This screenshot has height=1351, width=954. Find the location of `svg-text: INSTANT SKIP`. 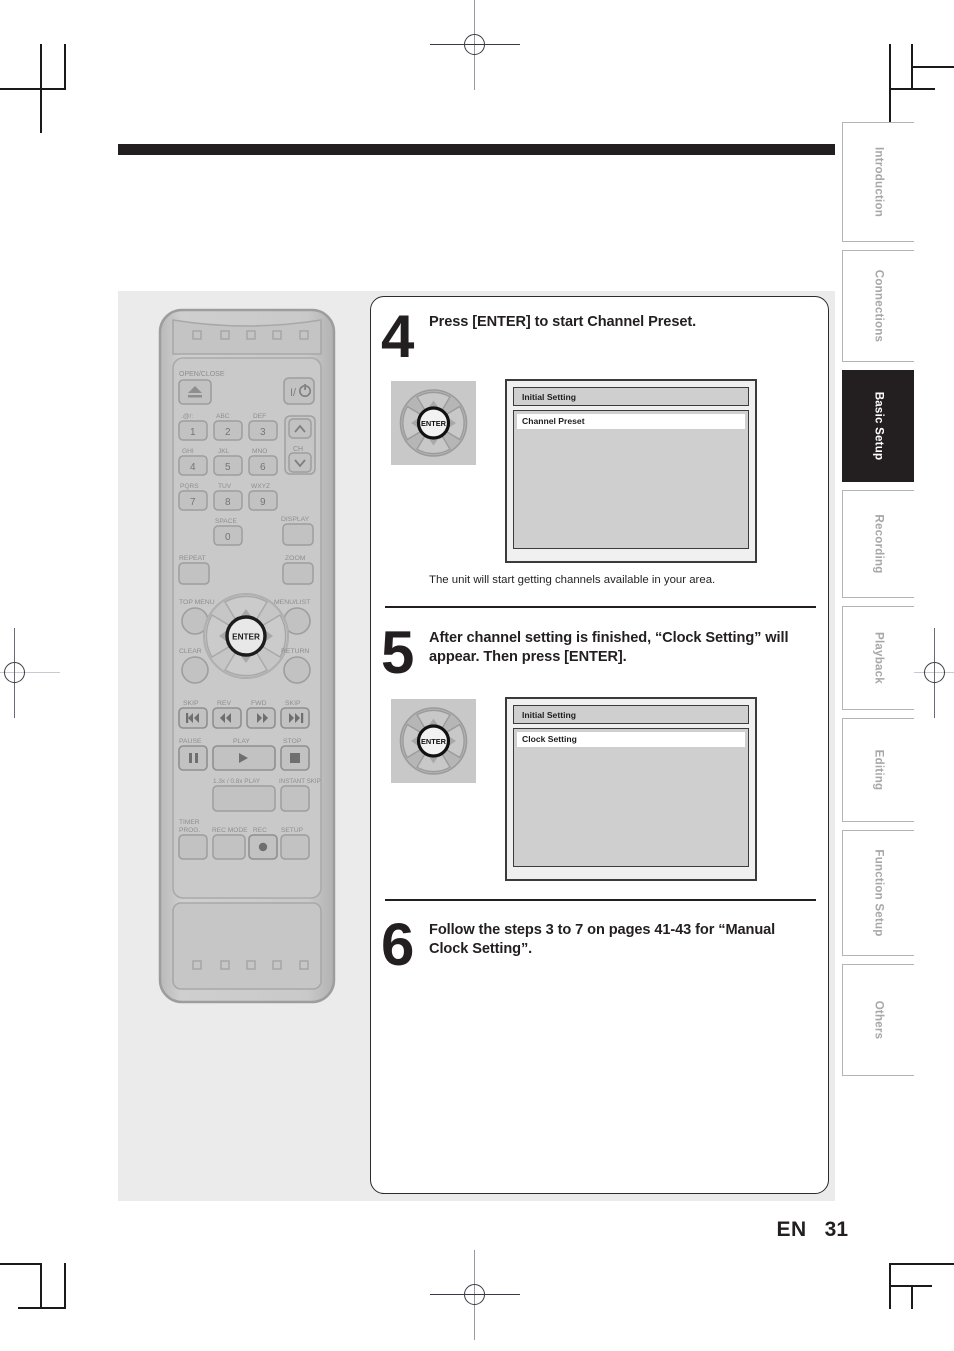

svg-text: INSTANT SKIP is located at coordinates (300, 781).